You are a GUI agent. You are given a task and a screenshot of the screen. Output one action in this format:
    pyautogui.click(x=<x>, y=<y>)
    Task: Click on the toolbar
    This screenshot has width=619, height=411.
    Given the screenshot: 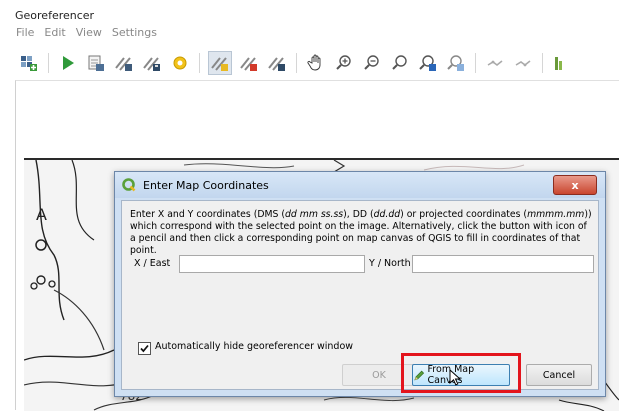 What is the action you would take?
    pyautogui.click(x=295, y=63)
    